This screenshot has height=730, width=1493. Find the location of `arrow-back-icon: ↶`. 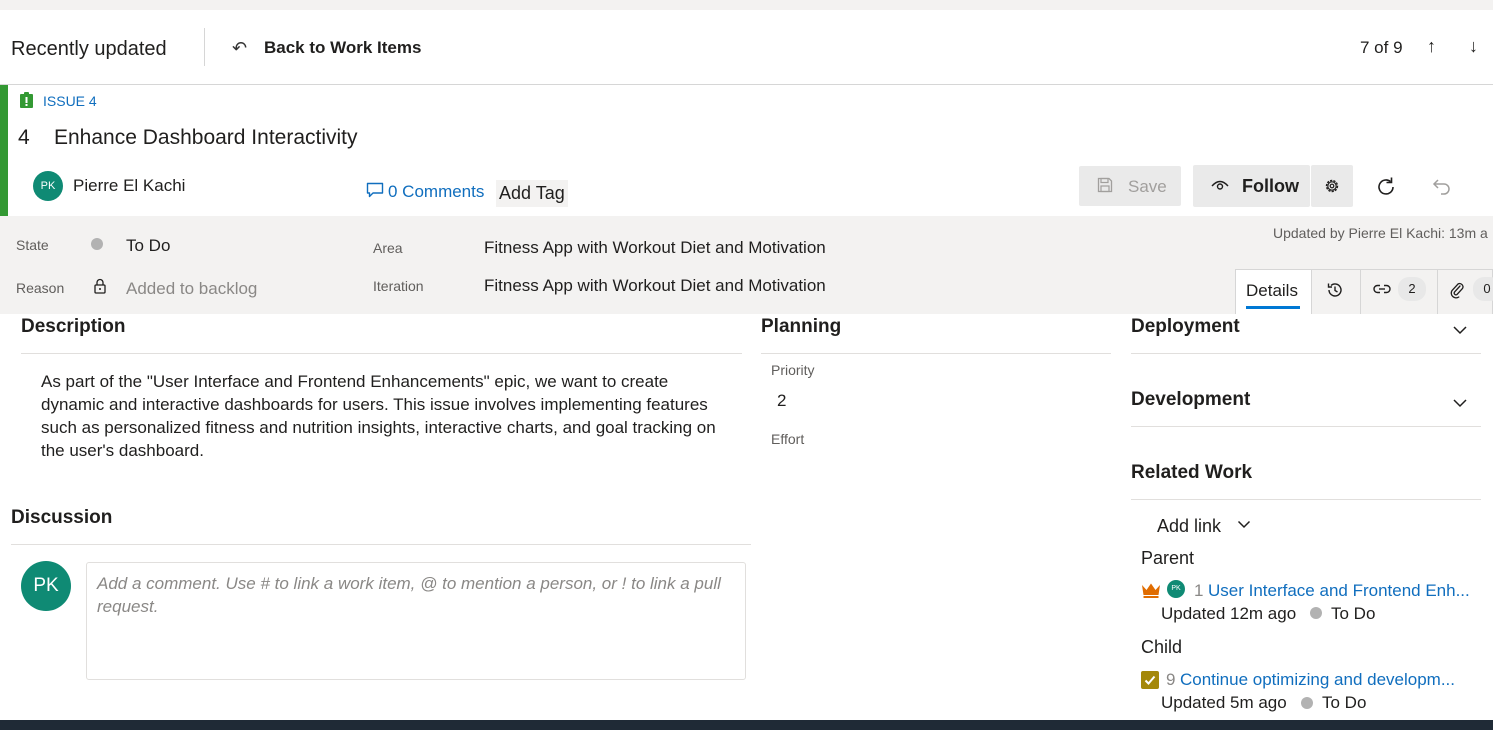

arrow-back-icon: ↶ is located at coordinates (239, 48).